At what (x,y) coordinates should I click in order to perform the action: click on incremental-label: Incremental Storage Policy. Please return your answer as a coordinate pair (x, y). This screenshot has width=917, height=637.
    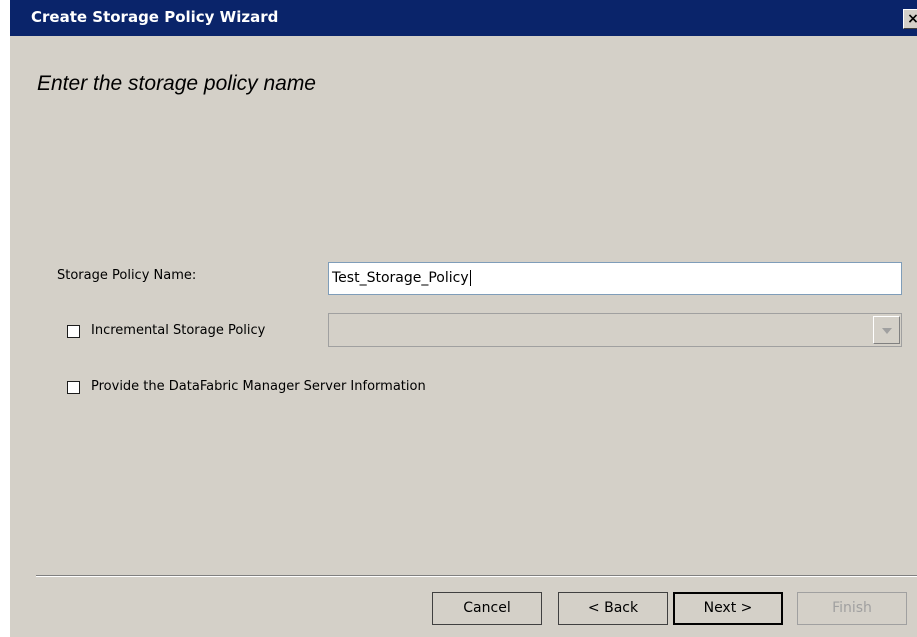
    Looking at the image, I should click on (178, 330).